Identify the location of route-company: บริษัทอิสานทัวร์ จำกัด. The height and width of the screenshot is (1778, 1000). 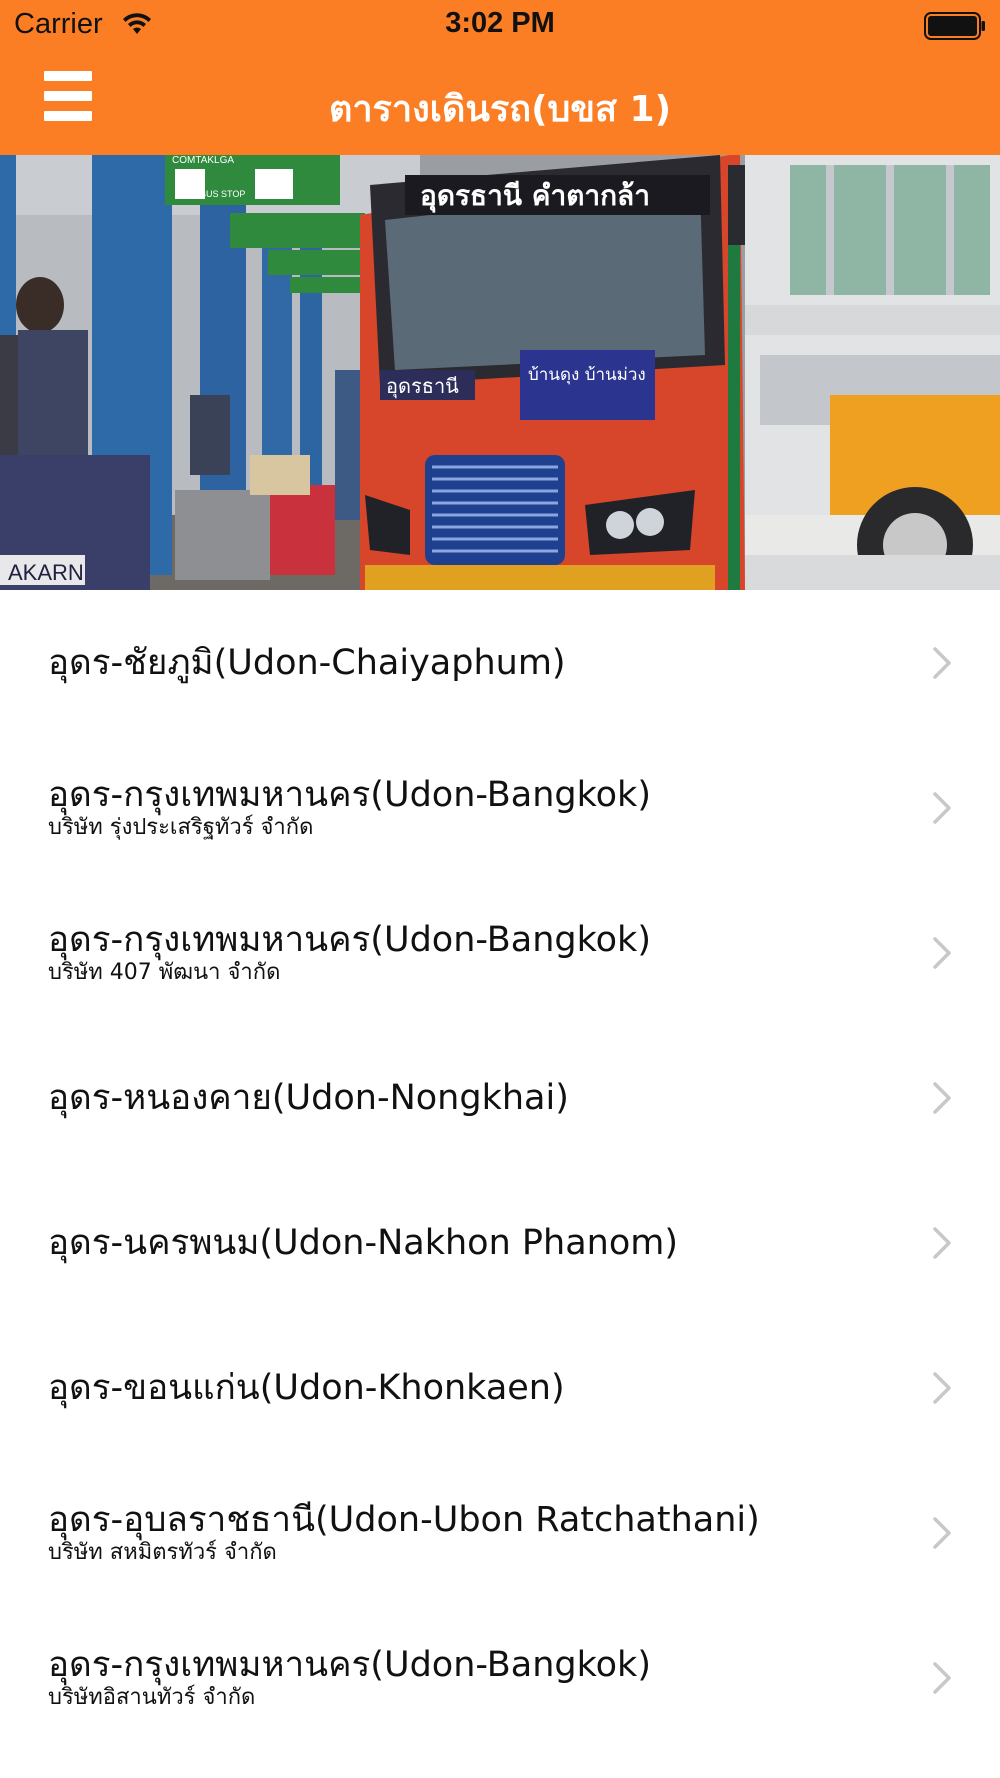
(152, 1697).